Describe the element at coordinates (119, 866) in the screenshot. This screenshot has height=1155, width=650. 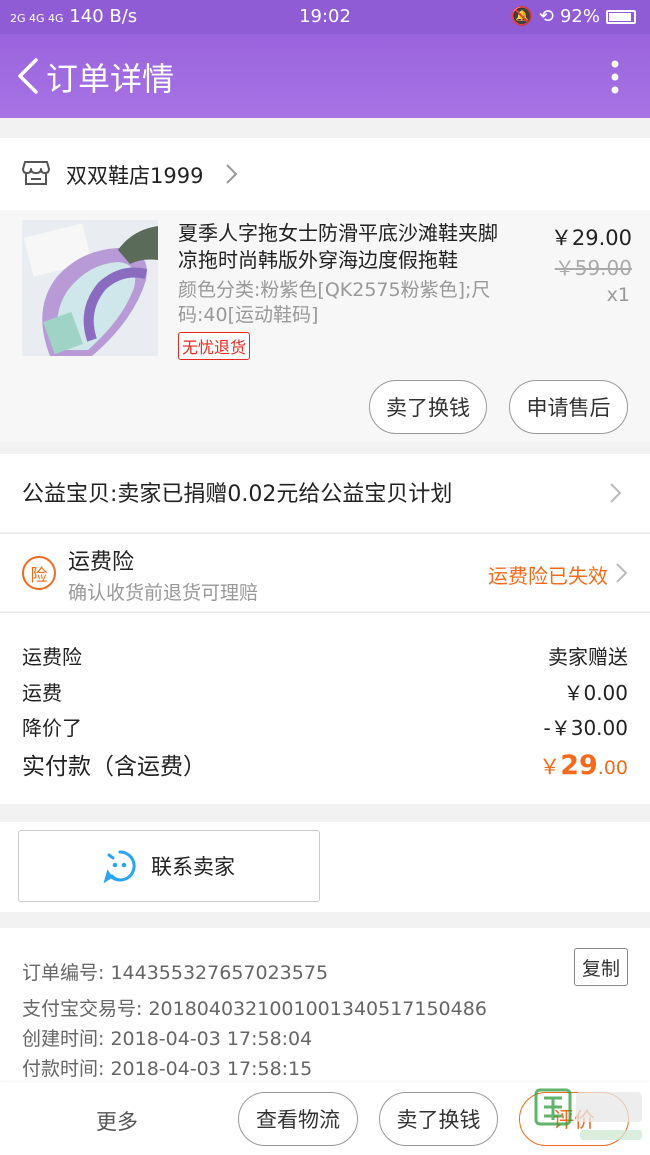
I see `wangwang-chat-icon` at that location.